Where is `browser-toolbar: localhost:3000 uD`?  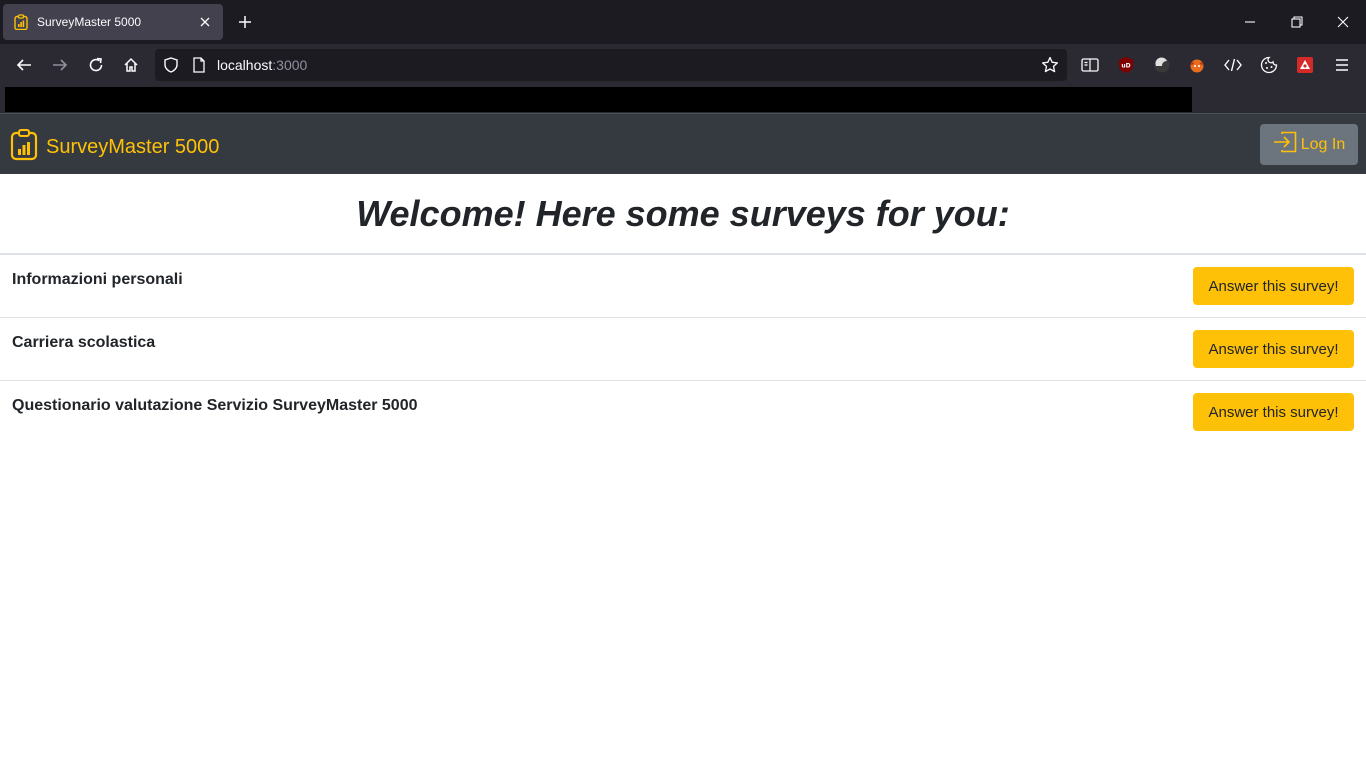
browser-toolbar: localhost:3000 uD is located at coordinates (683, 65).